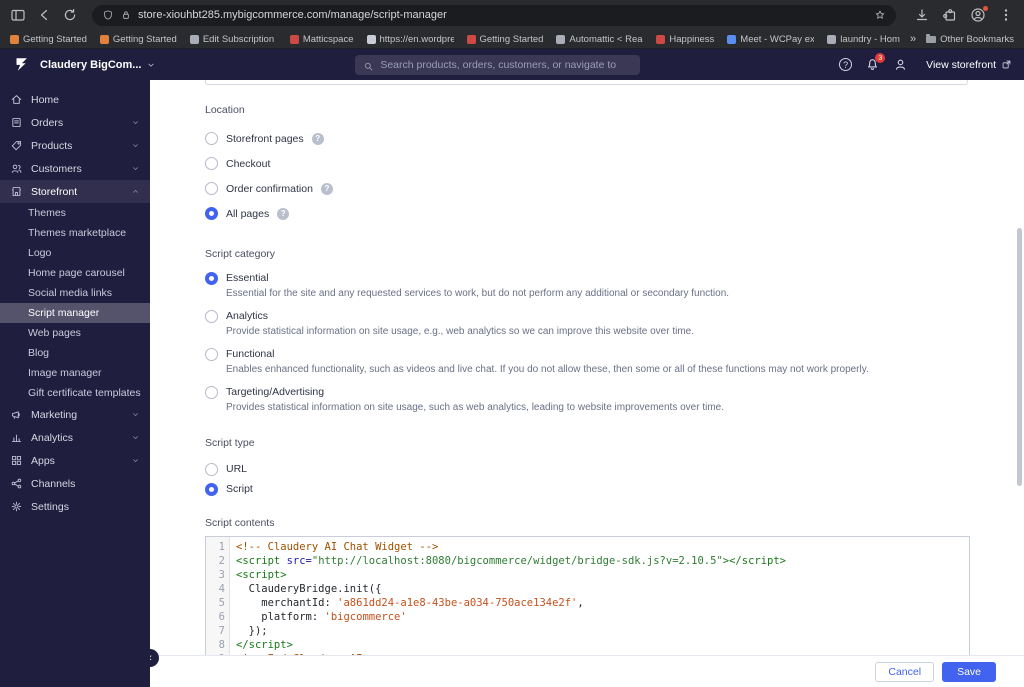 The width and height of the screenshot is (1024, 687). What do you see at coordinates (969, 65) in the screenshot?
I see `view-storefront-link: View storefront` at bounding box center [969, 65].